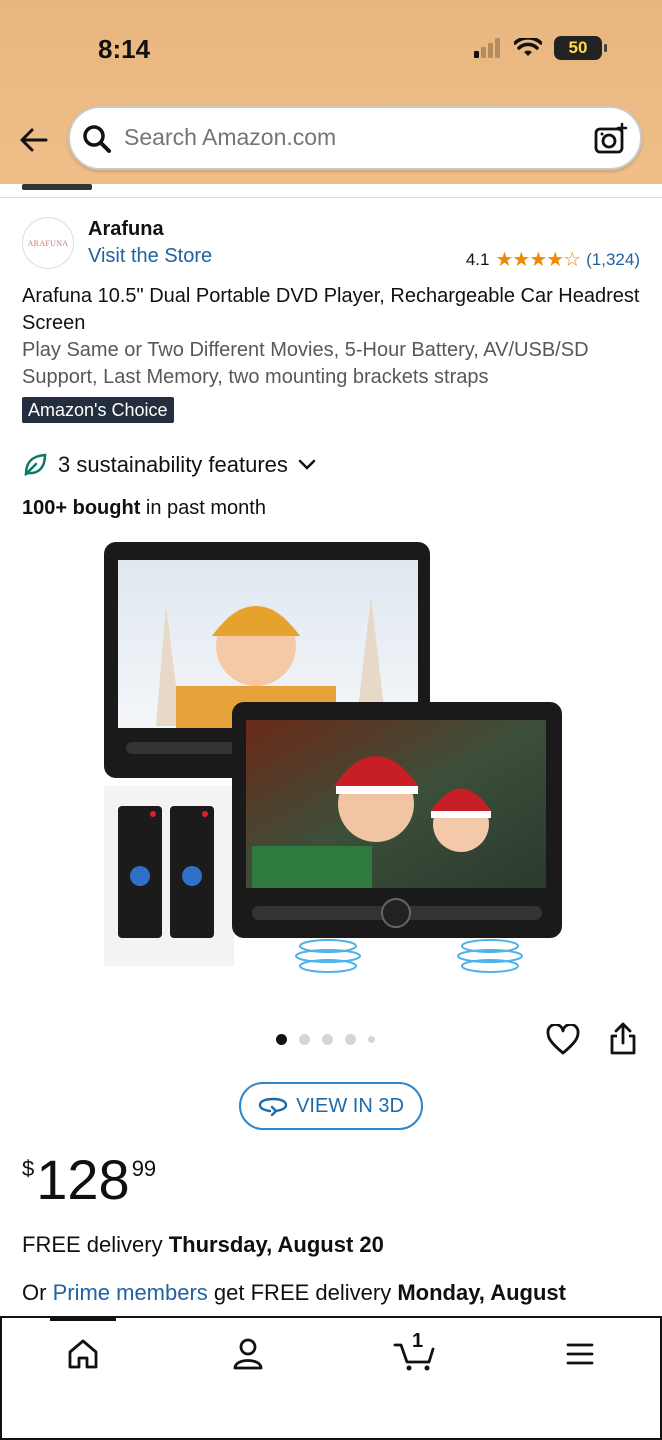  Describe the element at coordinates (126, 229) in the screenshot. I see `brand-name: Arafuna` at that location.